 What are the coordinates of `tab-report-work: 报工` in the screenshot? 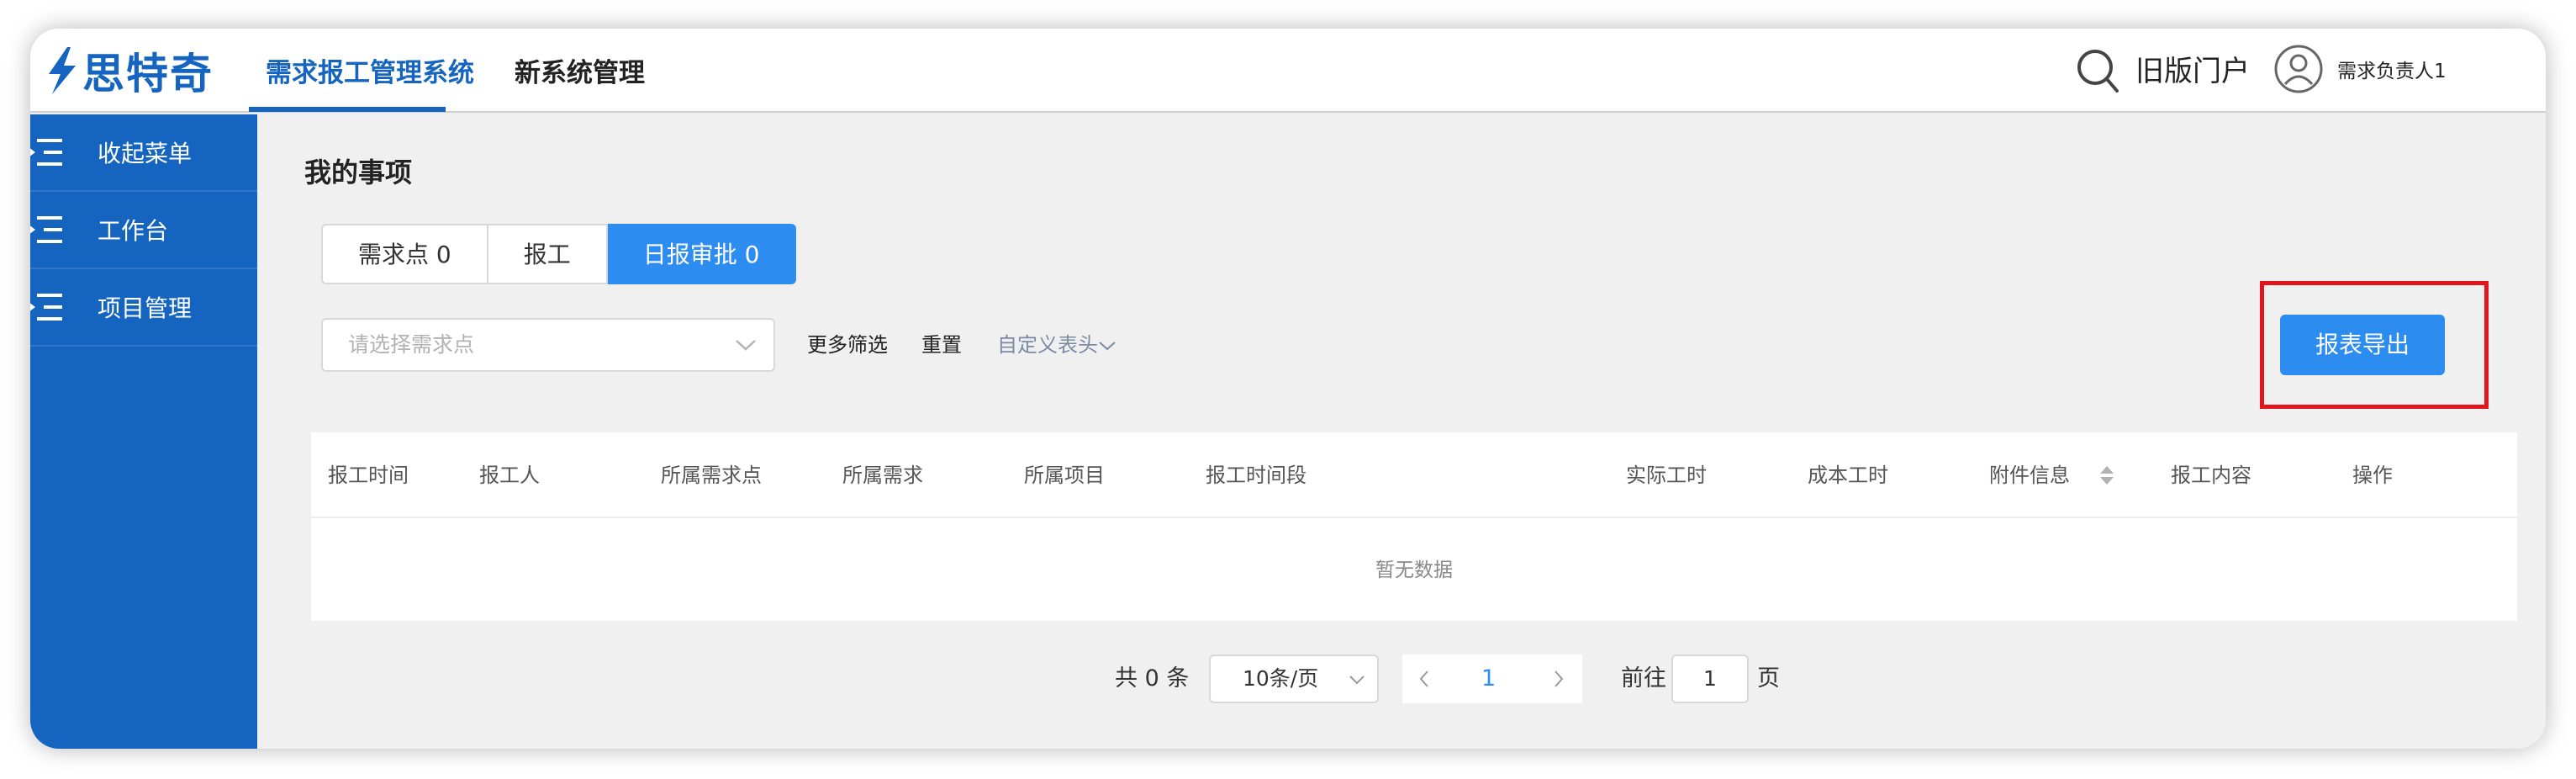 It's located at (548, 254).